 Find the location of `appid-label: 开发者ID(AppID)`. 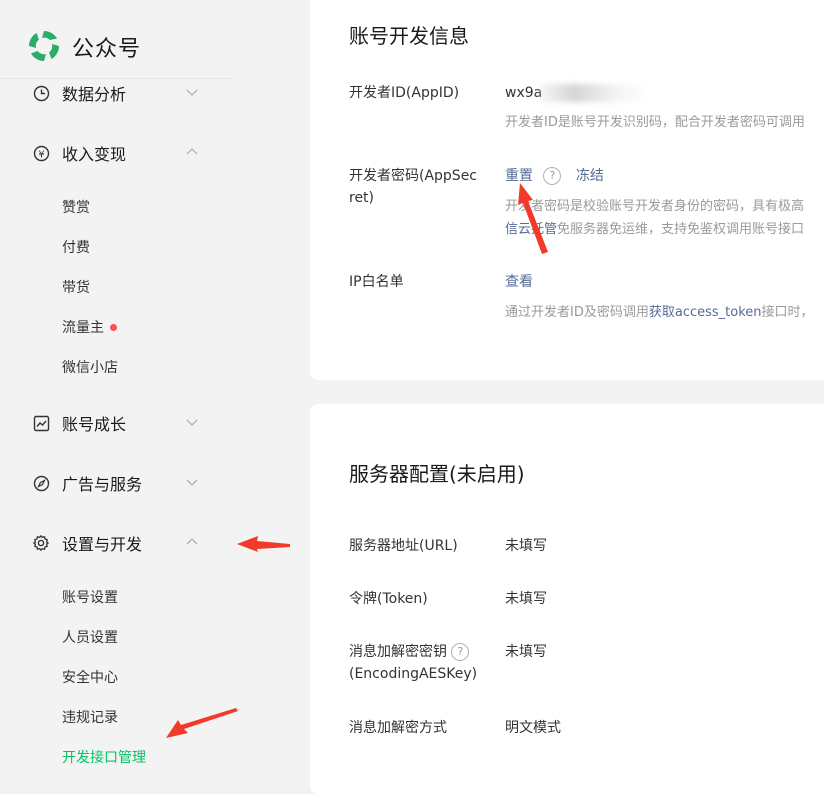

appid-label: 开发者ID(AppID) is located at coordinates (404, 93).